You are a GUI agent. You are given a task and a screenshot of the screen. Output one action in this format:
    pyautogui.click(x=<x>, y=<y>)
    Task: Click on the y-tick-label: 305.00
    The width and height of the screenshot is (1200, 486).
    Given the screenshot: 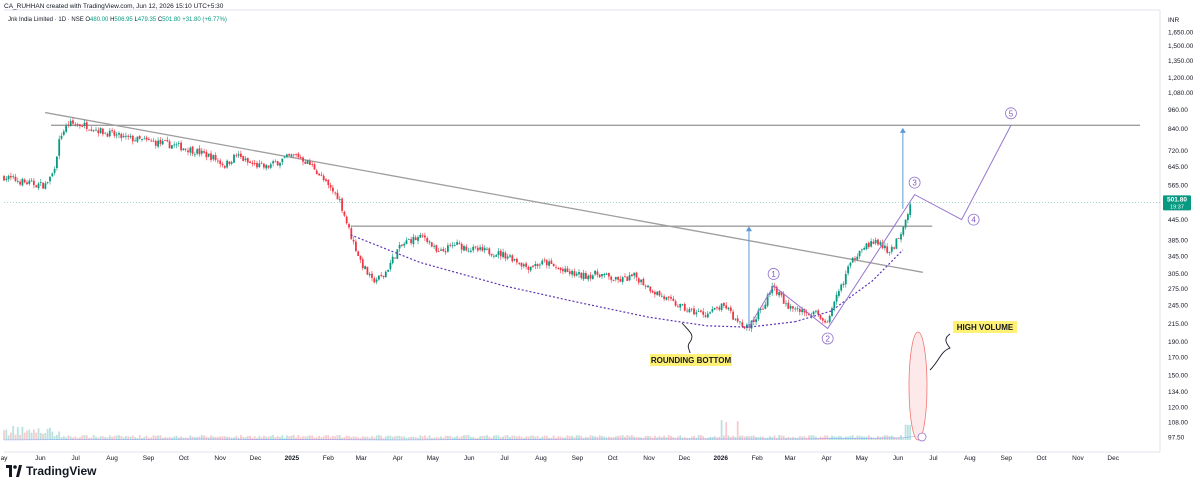 What is the action you would take?
    pyautogui.click(x=1178, y=274)
    